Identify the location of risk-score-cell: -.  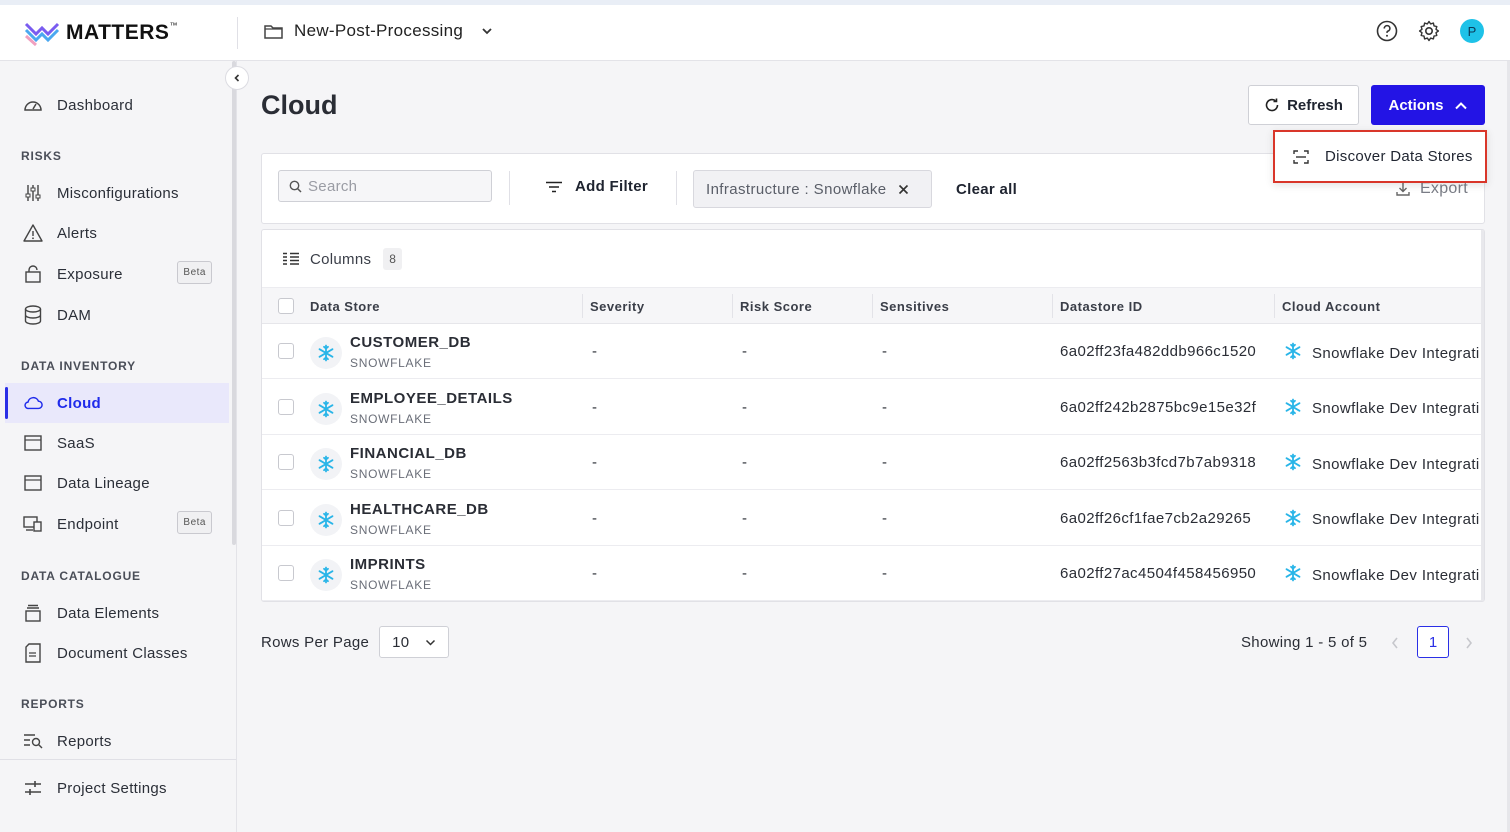
(745, 407).